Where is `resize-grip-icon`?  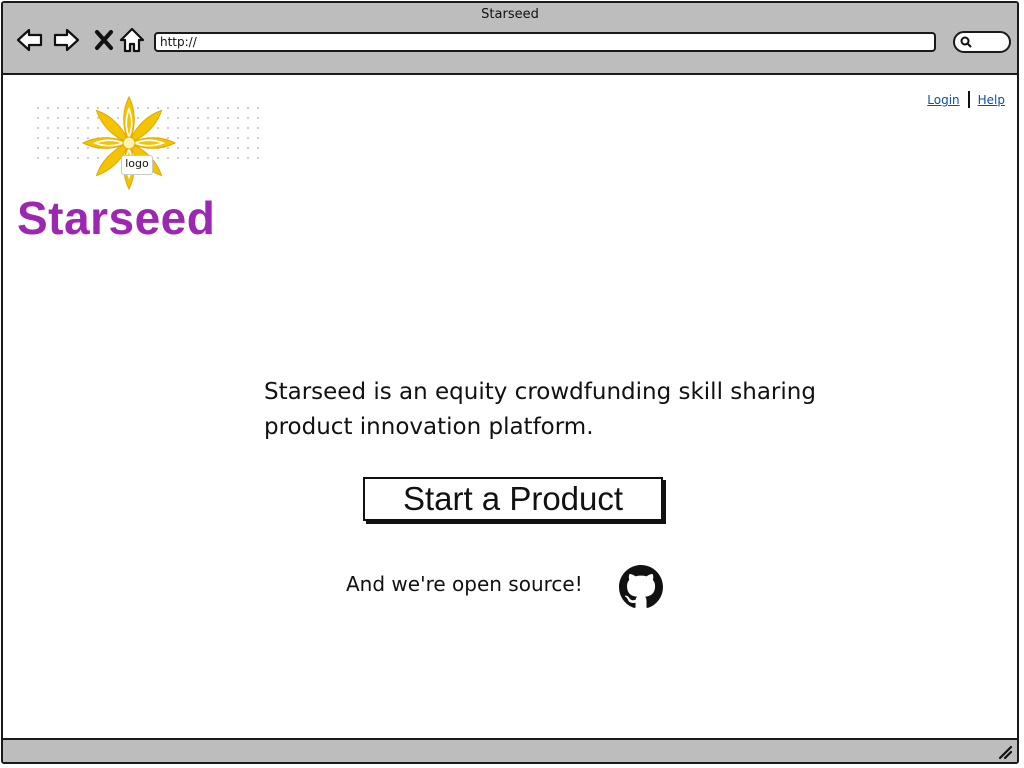
resize-grip-icon is located at coordinates (1005, 752).